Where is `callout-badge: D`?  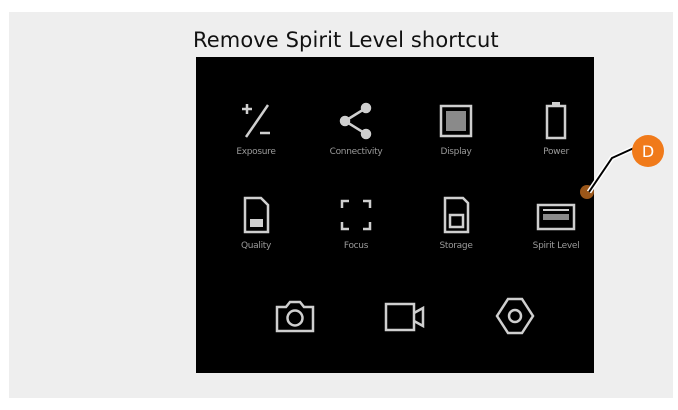
callout-badge: D is located at coordinates (648, 151).